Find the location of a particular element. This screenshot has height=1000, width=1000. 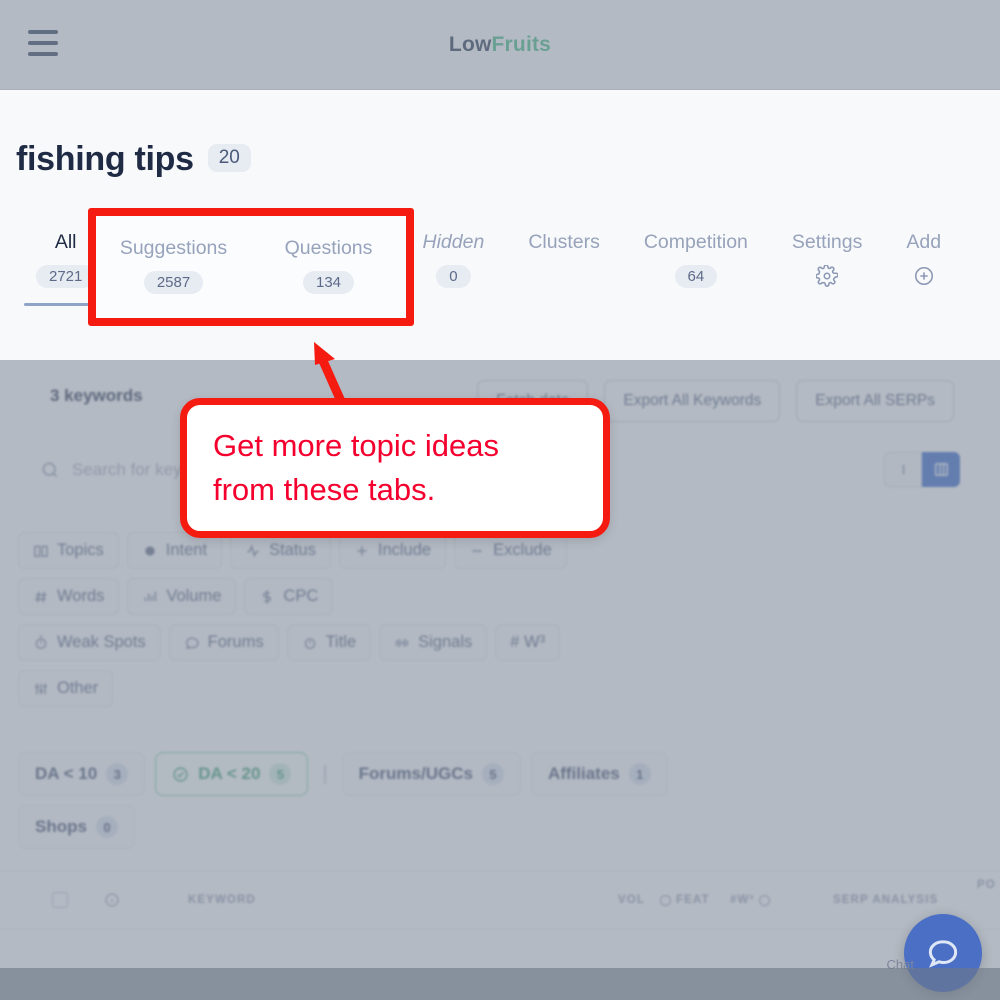

select-all-checkbox is located at coordinates (60, 900).